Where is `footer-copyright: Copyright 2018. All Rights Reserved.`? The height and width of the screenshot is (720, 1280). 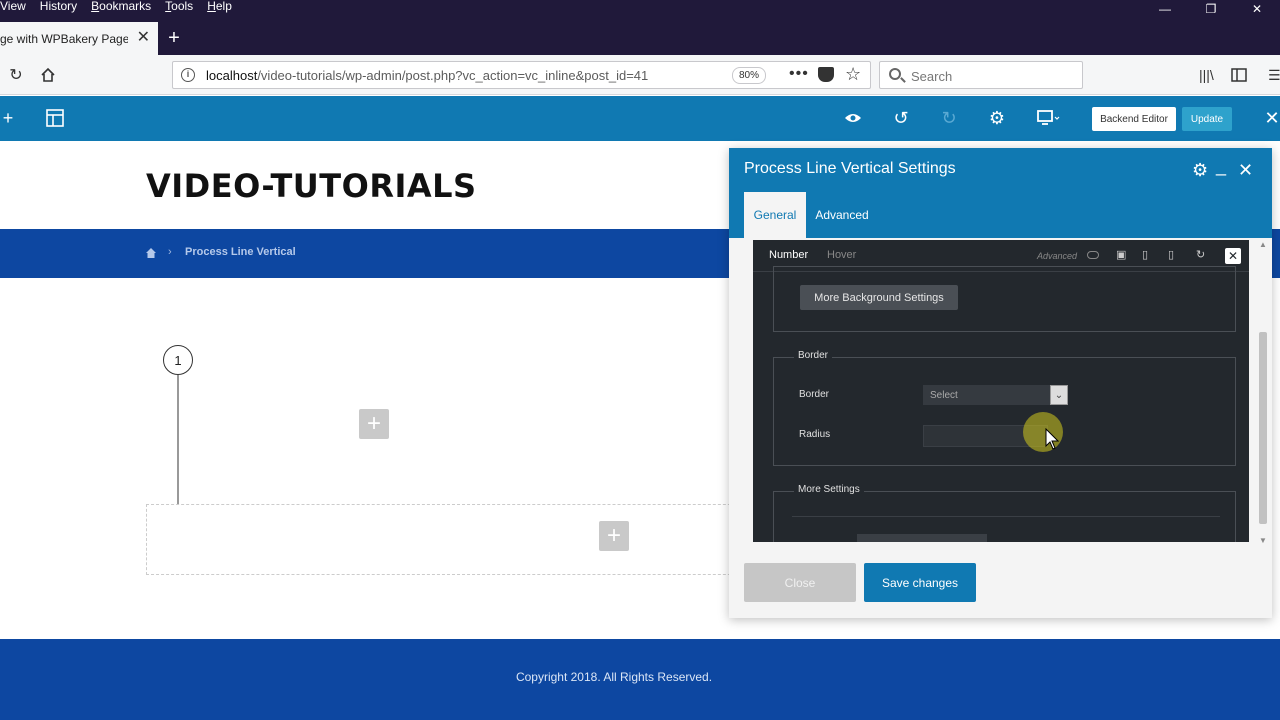 footer-copyright: Copyright 2018. All Rights Reserved. is located at coordinates (614, 677).